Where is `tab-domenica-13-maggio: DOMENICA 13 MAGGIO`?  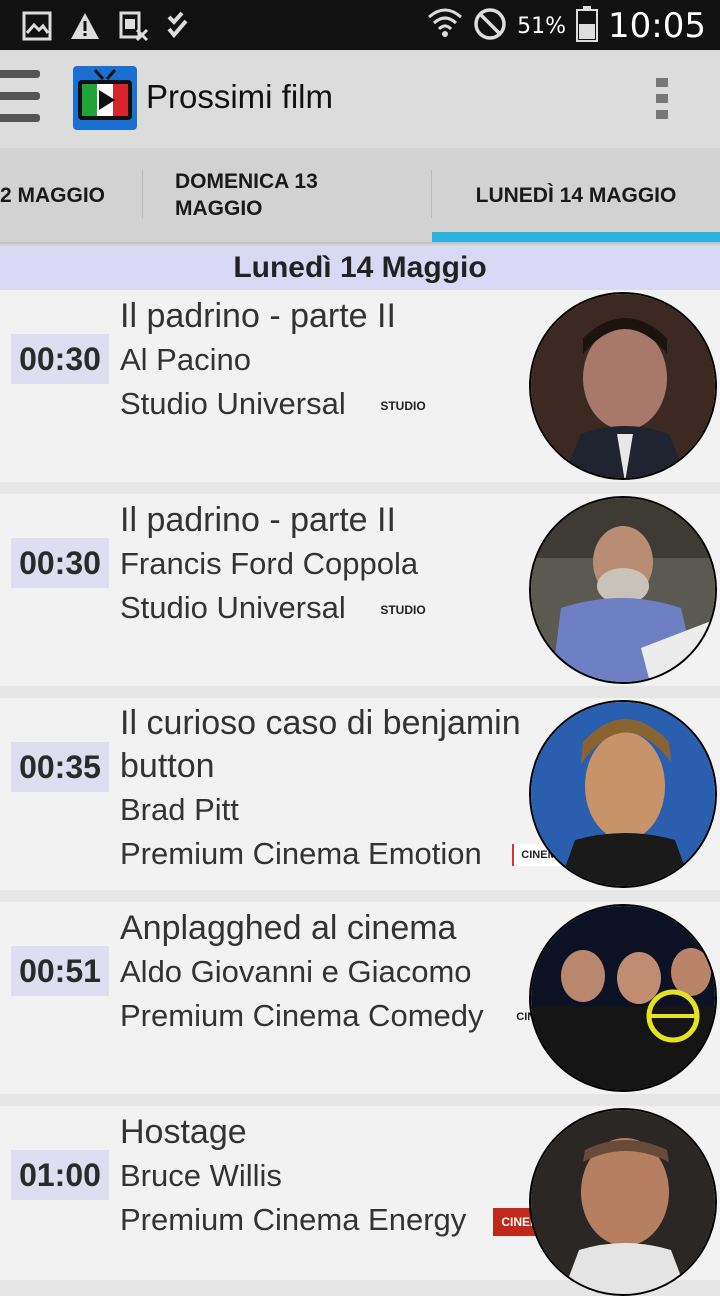 tab-domenica-13-maggio: DOMENICA 13 MAGGIO is located at coordinates (290, 195).